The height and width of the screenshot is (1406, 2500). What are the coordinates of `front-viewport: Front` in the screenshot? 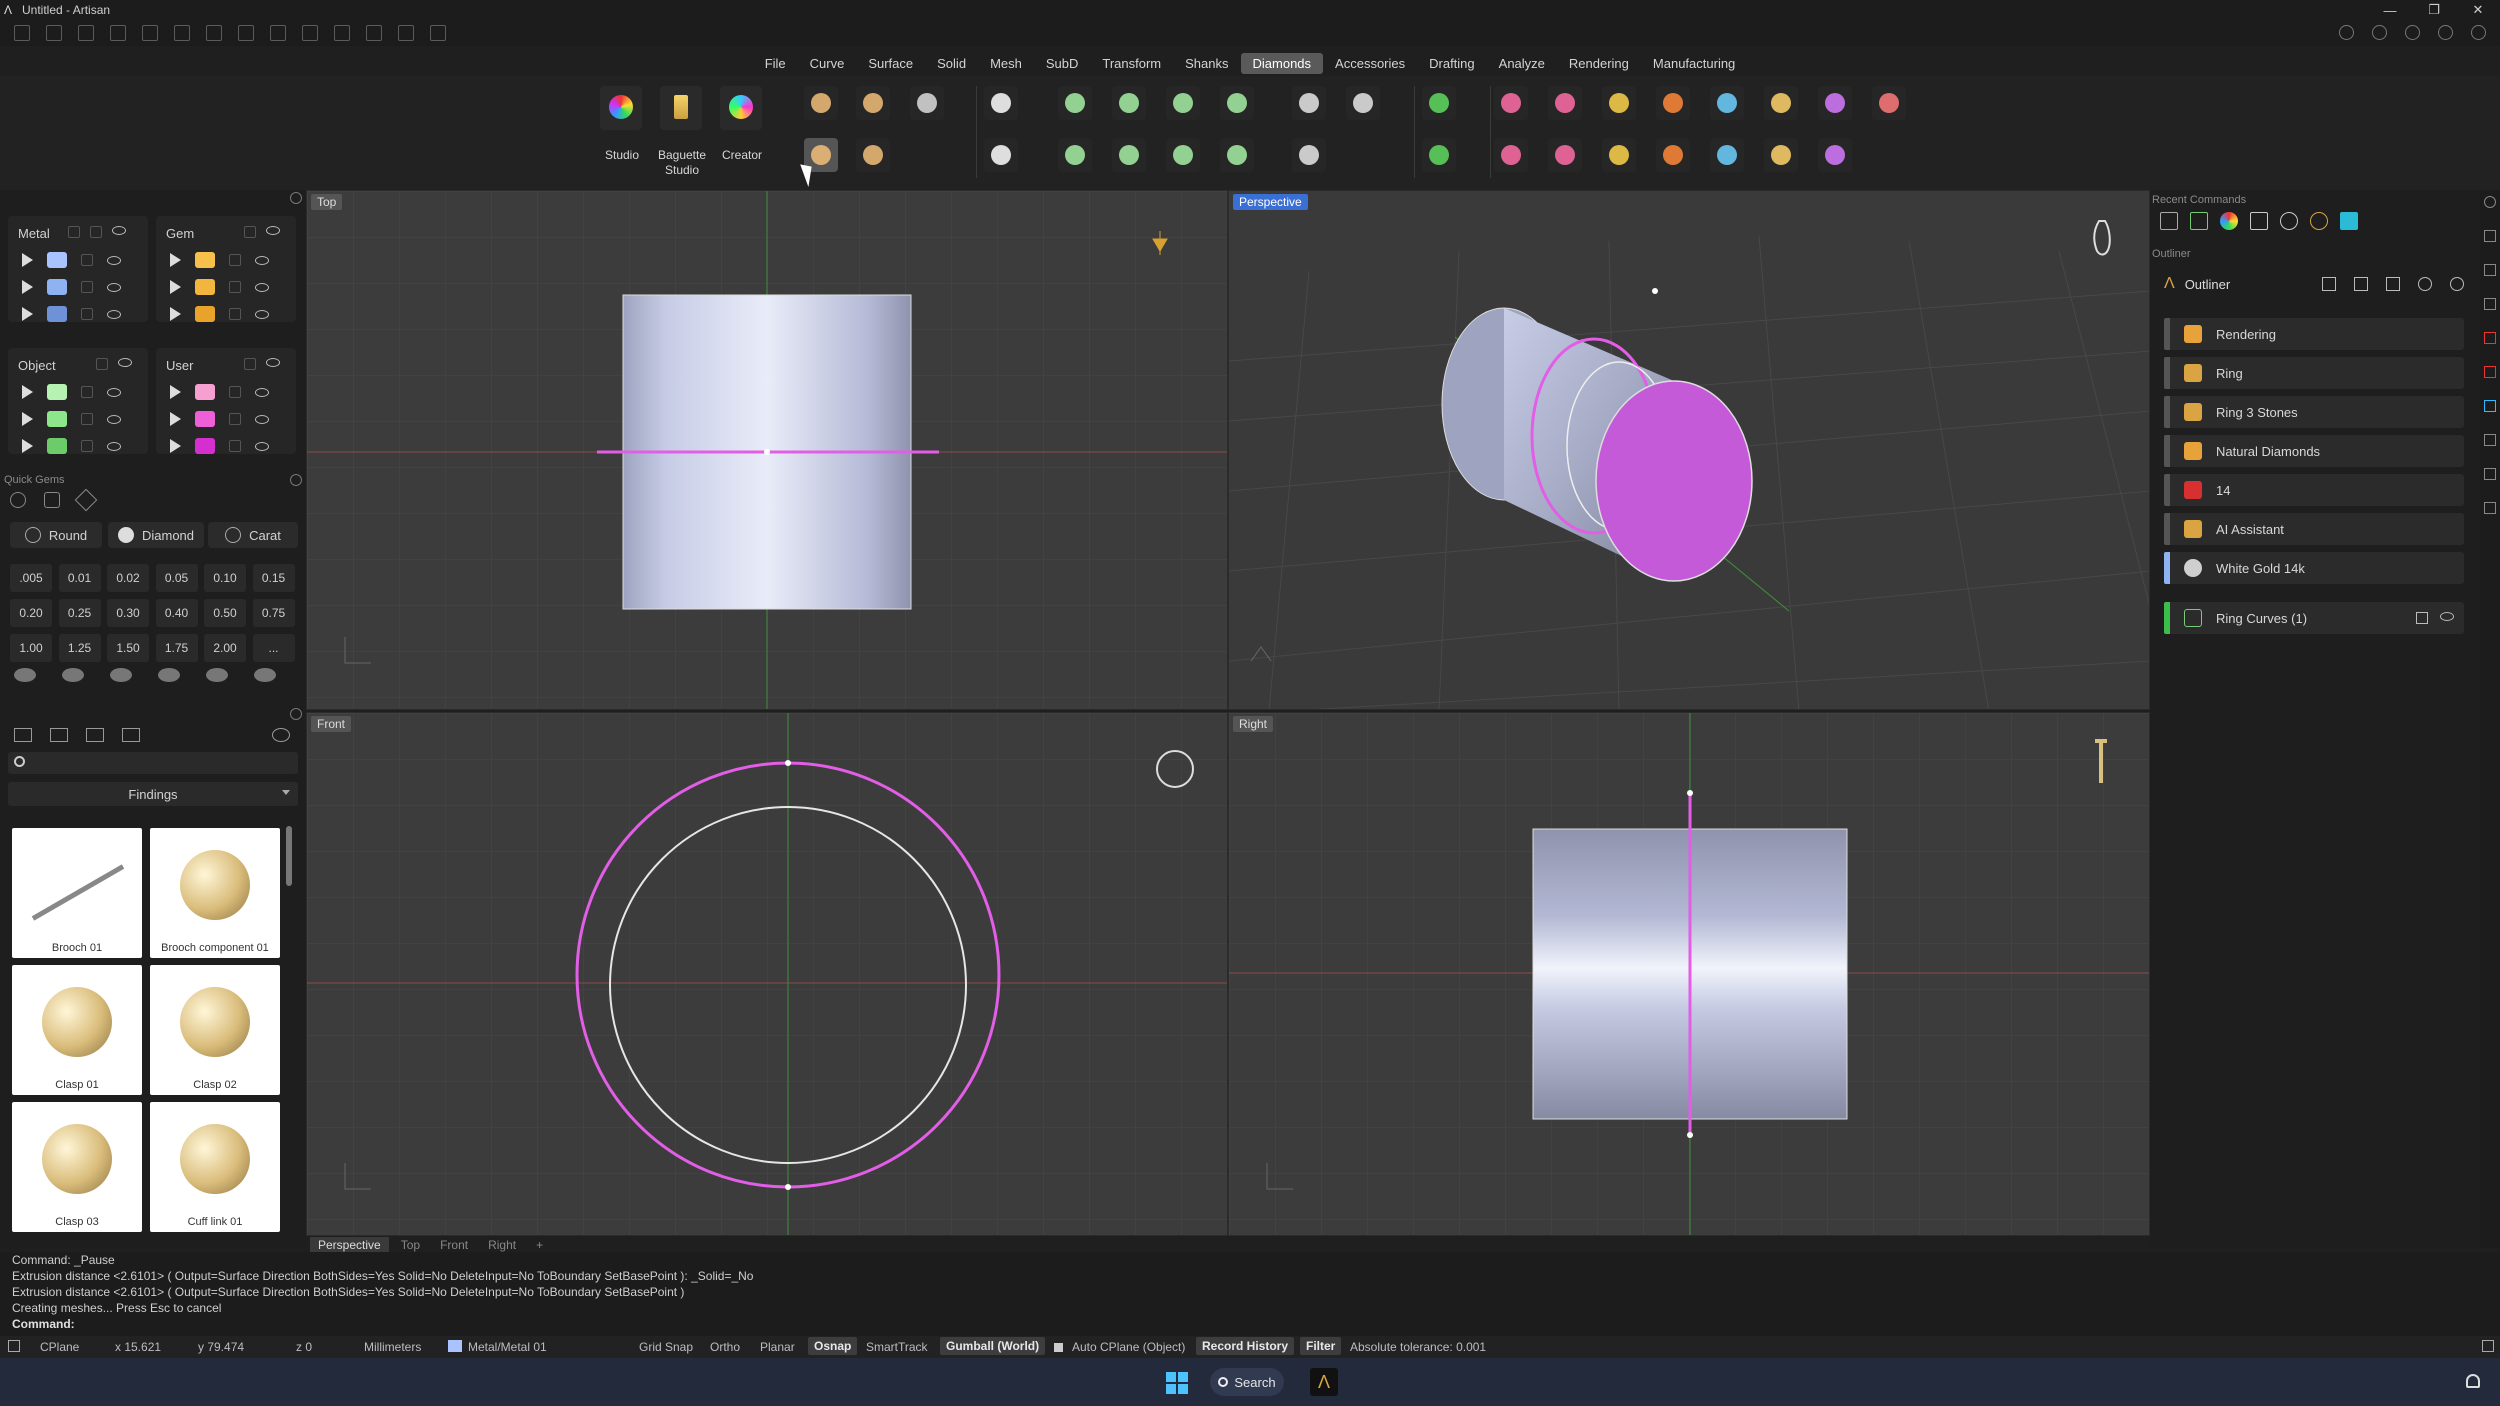 It's located at (767, 974).